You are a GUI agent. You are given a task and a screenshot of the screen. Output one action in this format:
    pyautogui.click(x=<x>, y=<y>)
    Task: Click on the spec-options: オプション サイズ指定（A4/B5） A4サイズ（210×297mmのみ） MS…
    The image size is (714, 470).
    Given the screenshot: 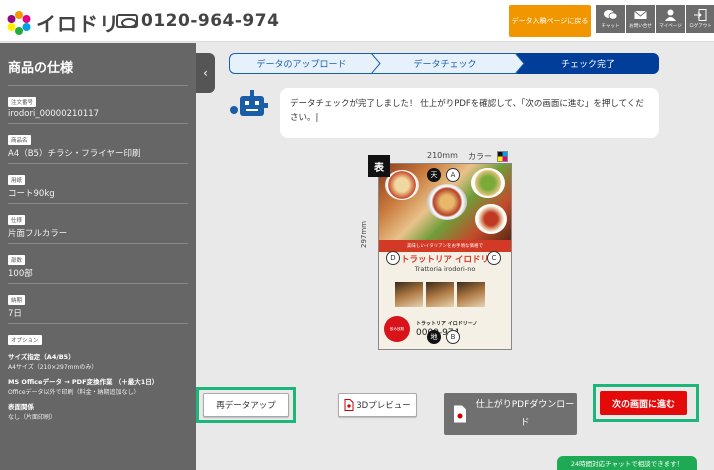 What is the action you would take?
    pyautogui.click(x=98, y=372)
    